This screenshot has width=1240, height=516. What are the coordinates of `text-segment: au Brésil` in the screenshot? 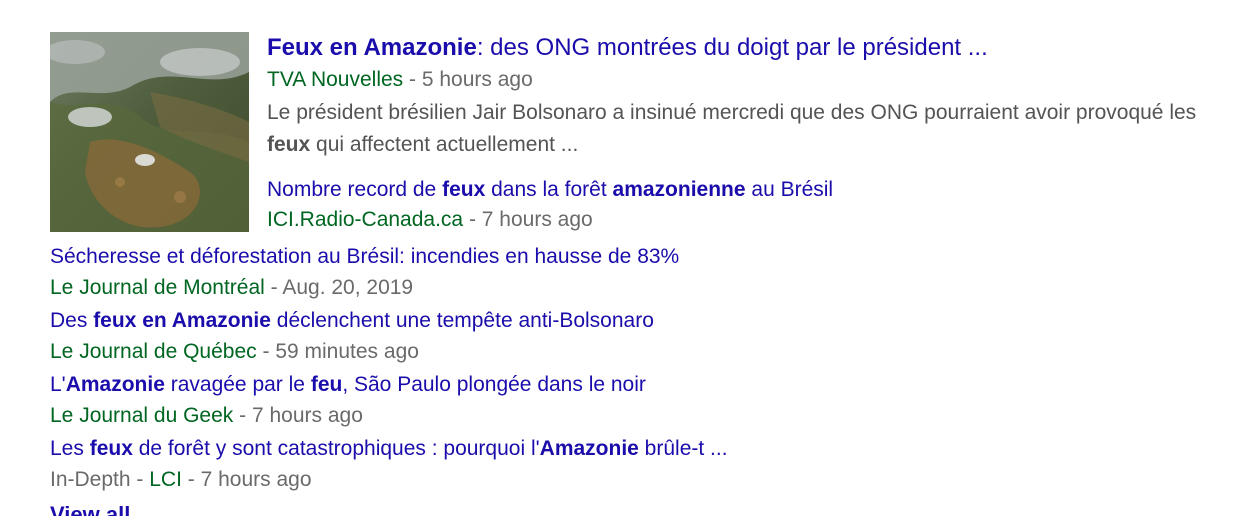 It's located at (789, 189).